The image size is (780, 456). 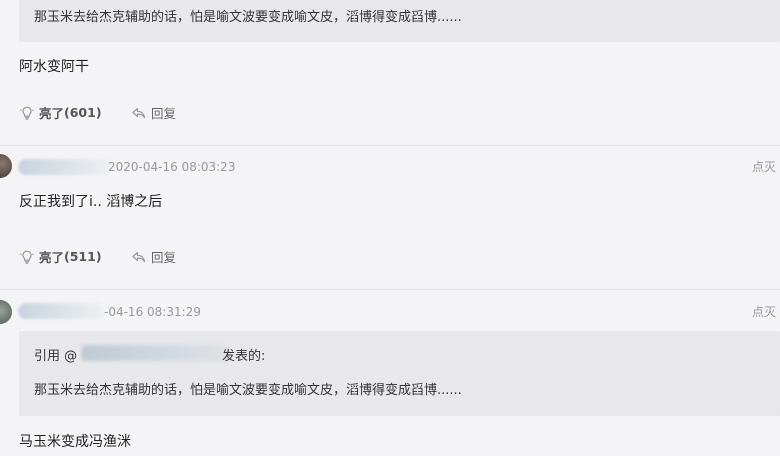 I want to click on quote-suffix: 发表的:, so click(x=244, y=356).